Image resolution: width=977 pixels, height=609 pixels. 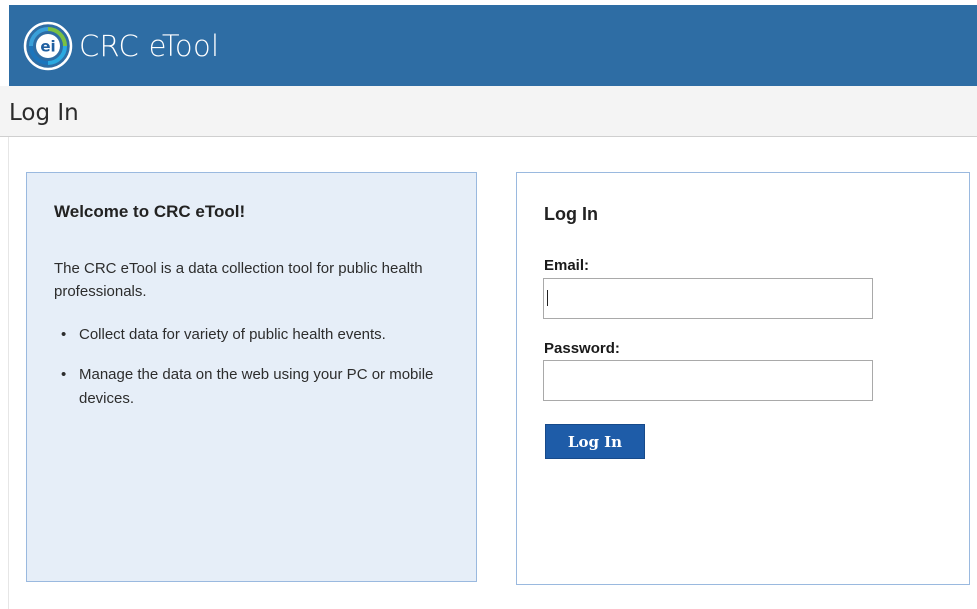 I want to click on logo-text: ei, so click(x=47, y=46).